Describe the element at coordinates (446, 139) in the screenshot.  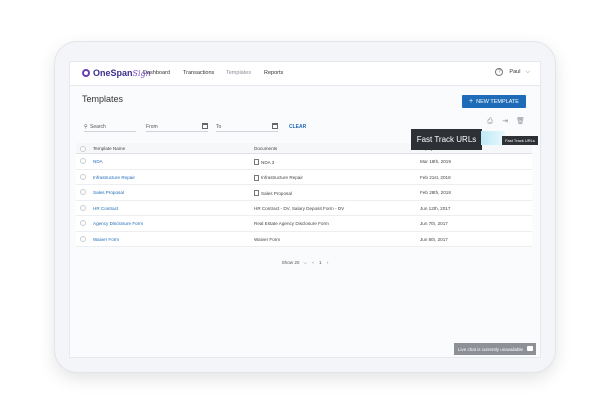
I see `fast-track-callout: Fast Track URLs` at that location.